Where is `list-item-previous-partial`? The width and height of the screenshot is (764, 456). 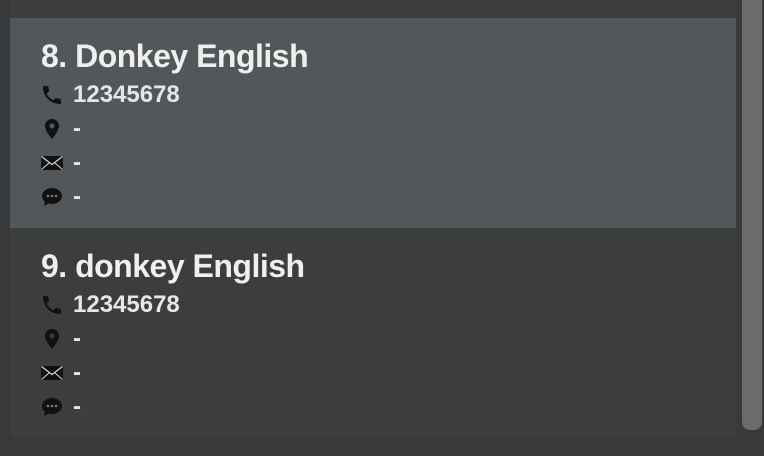
list-item-previous-partial is located at coordinates (373, 9).